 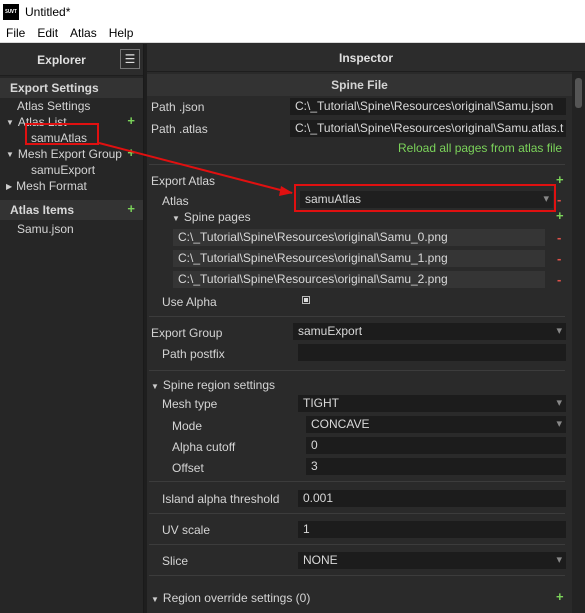 I want to click on tree-mesh-format-label: Mesh Format, so click(x=51, y=186).